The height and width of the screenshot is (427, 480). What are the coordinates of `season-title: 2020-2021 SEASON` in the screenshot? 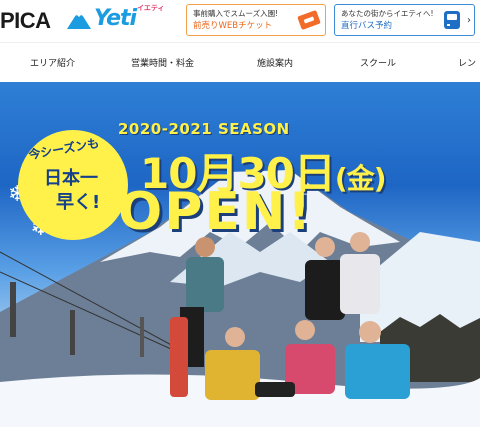 It's located at (204, 129).